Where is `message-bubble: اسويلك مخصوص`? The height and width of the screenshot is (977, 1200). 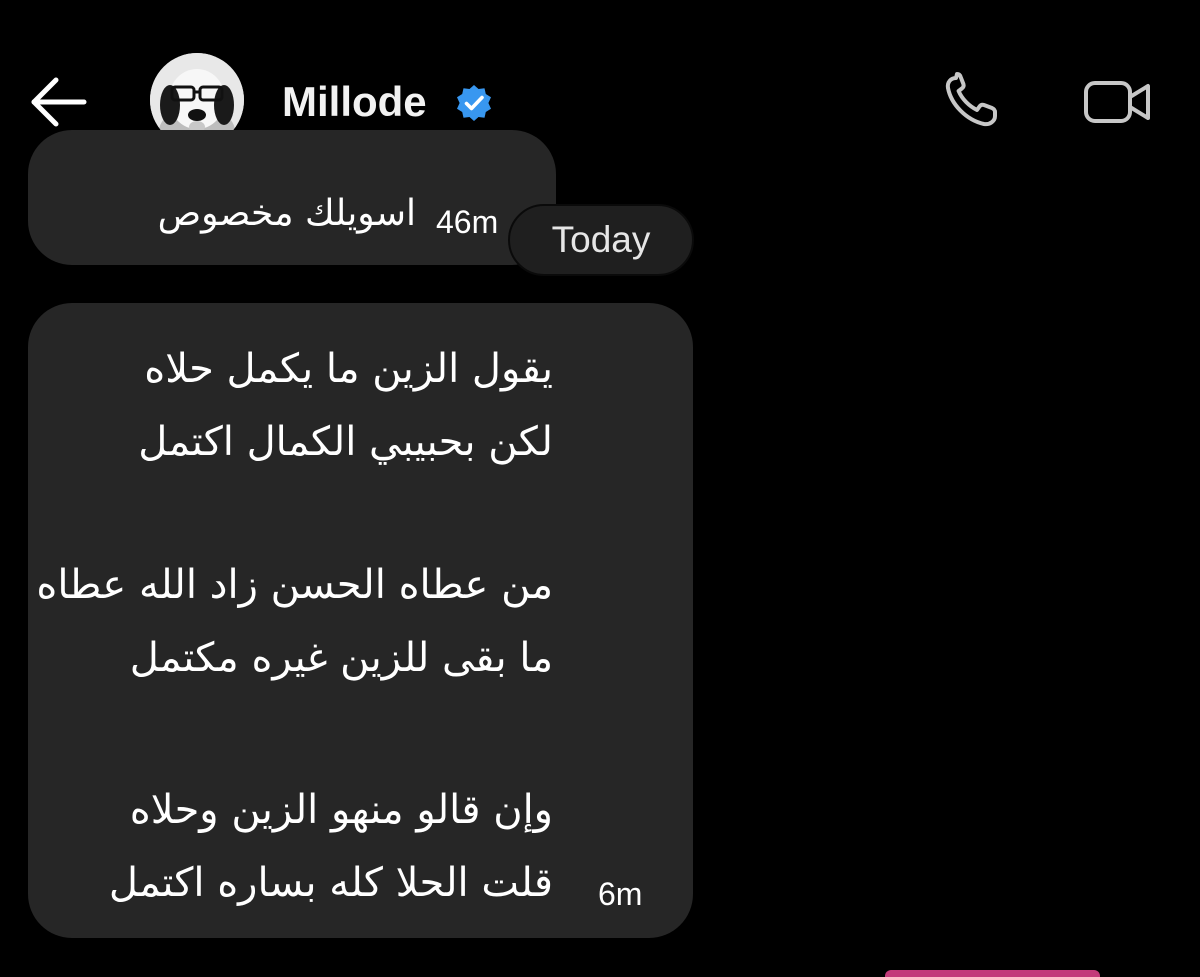
message-bubble: اسويلك مخصوص is located at coordinates (292, 197).